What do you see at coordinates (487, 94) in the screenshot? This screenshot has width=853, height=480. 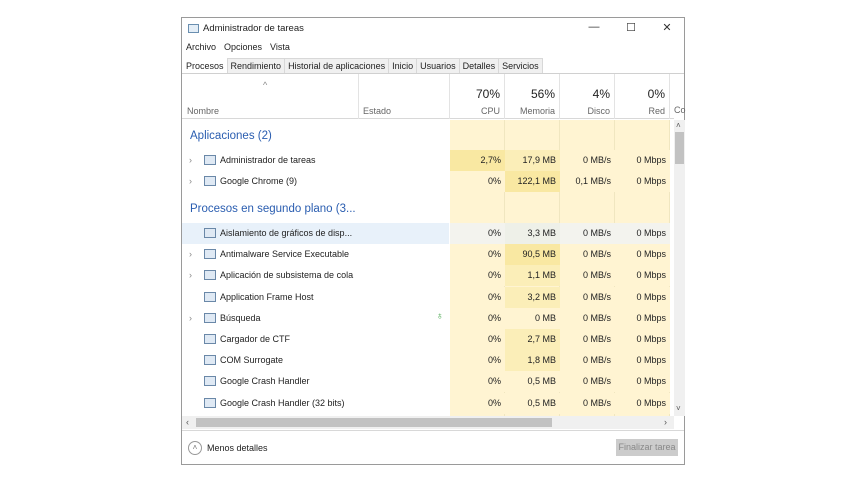 I see `cpu-total: 70%` at bounding box center [487, 94].